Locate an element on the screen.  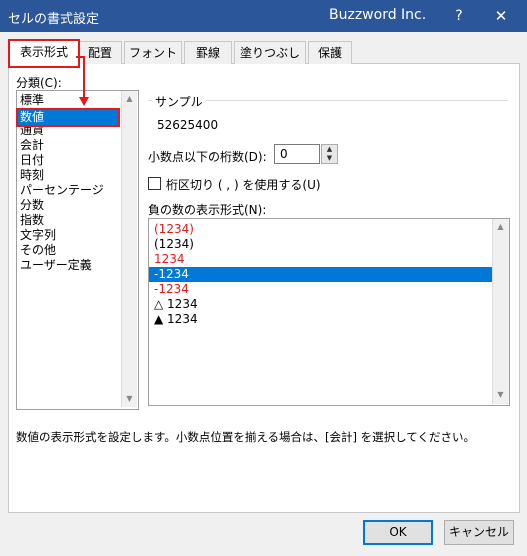
category-item-number-label: 数値 is located at coordinates (32, 117).